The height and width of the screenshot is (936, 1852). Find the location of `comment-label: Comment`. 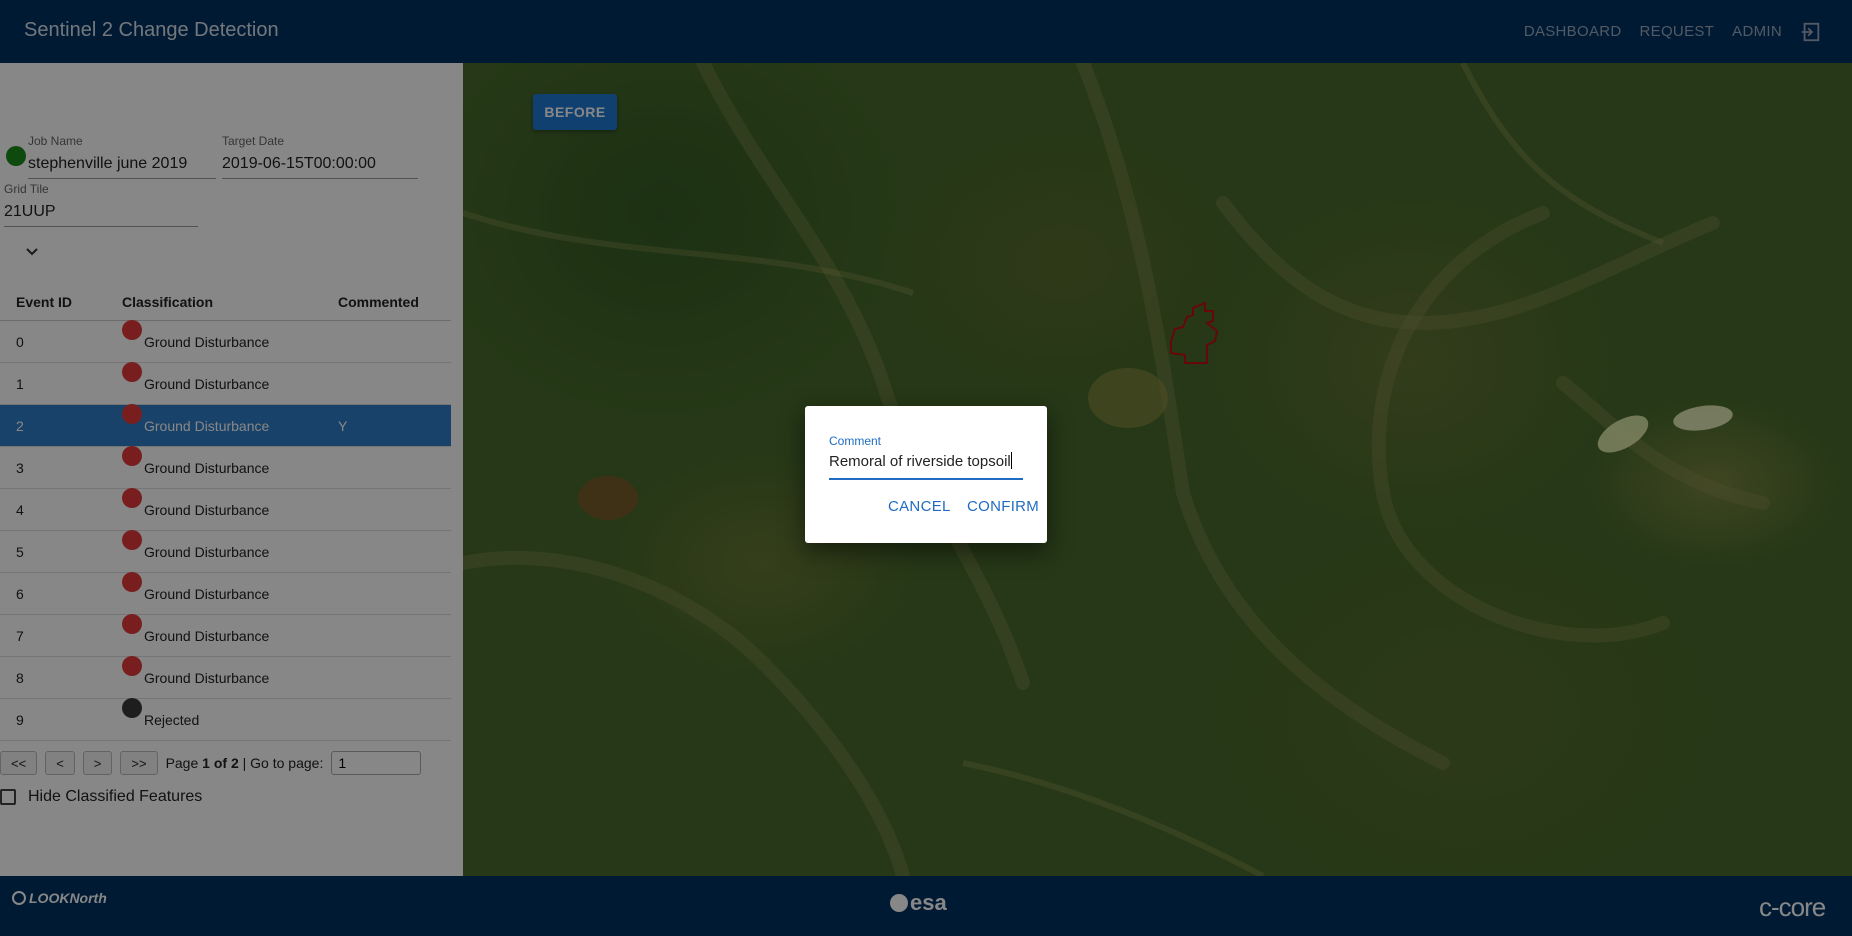

comment-label: Comment is located at coordinates (855, 441).